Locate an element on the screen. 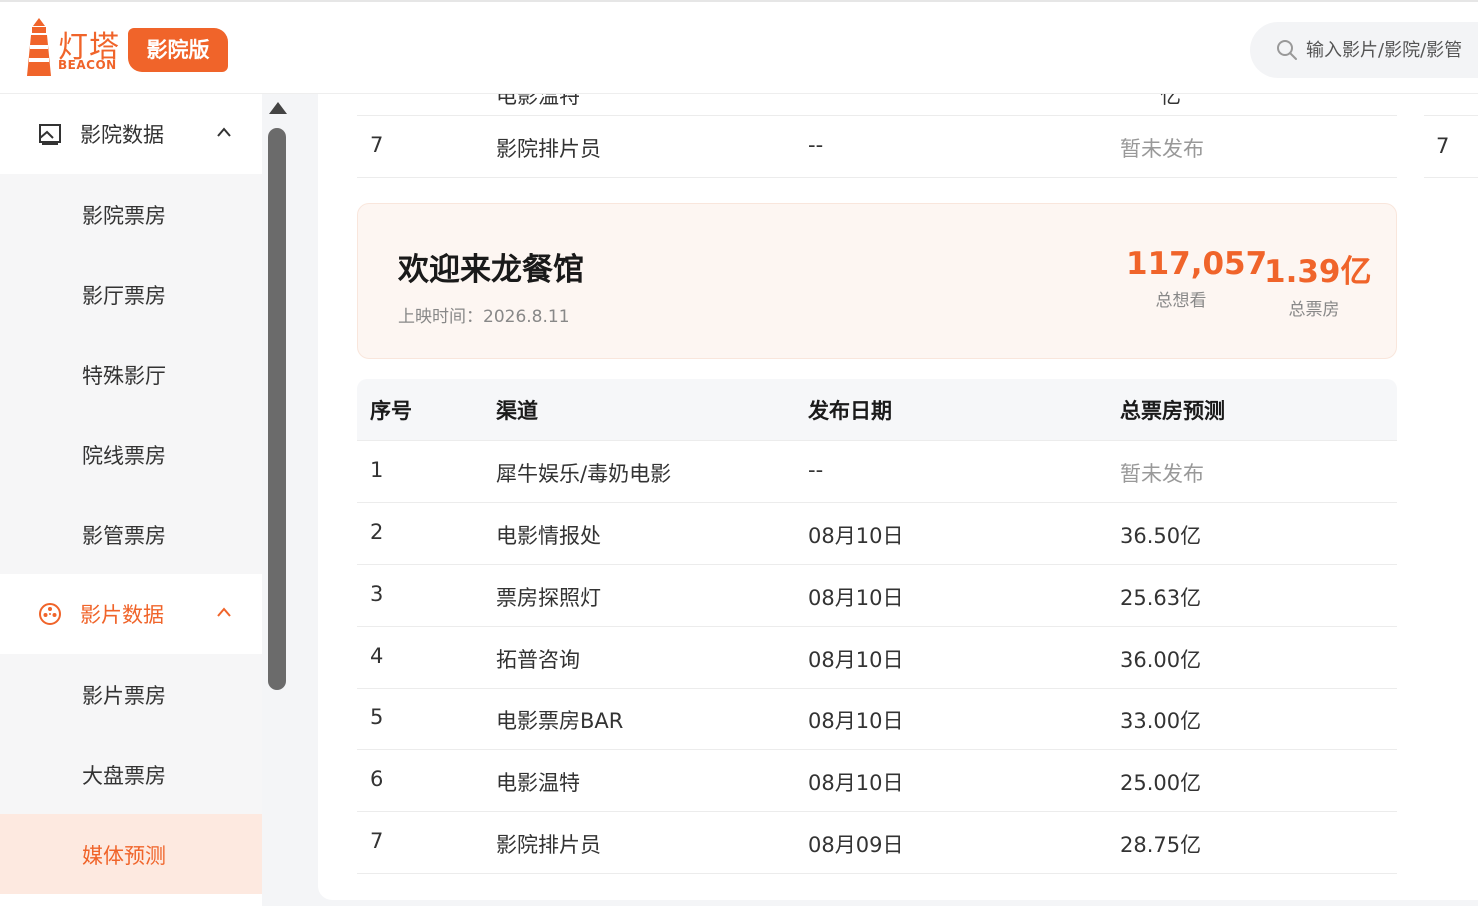 The image size is (1478, 906). cell-channel: 电影票房BAR is located at coordinates (560, 721).